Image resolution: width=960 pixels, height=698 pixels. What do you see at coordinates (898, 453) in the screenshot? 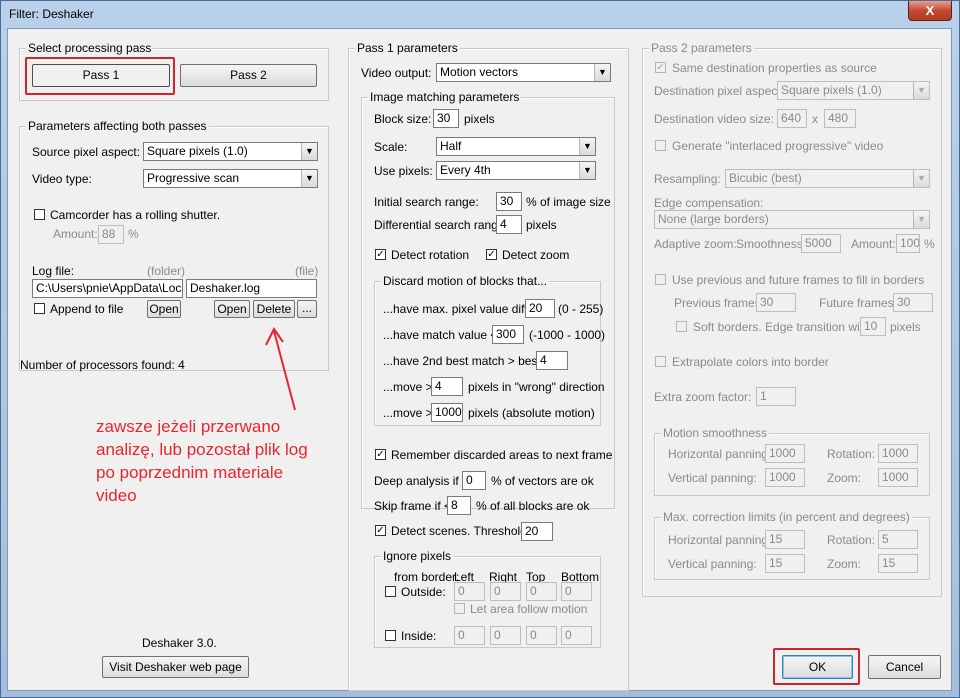
I see `ms-rotation-input: 1000` at bounding box center [898, 453].